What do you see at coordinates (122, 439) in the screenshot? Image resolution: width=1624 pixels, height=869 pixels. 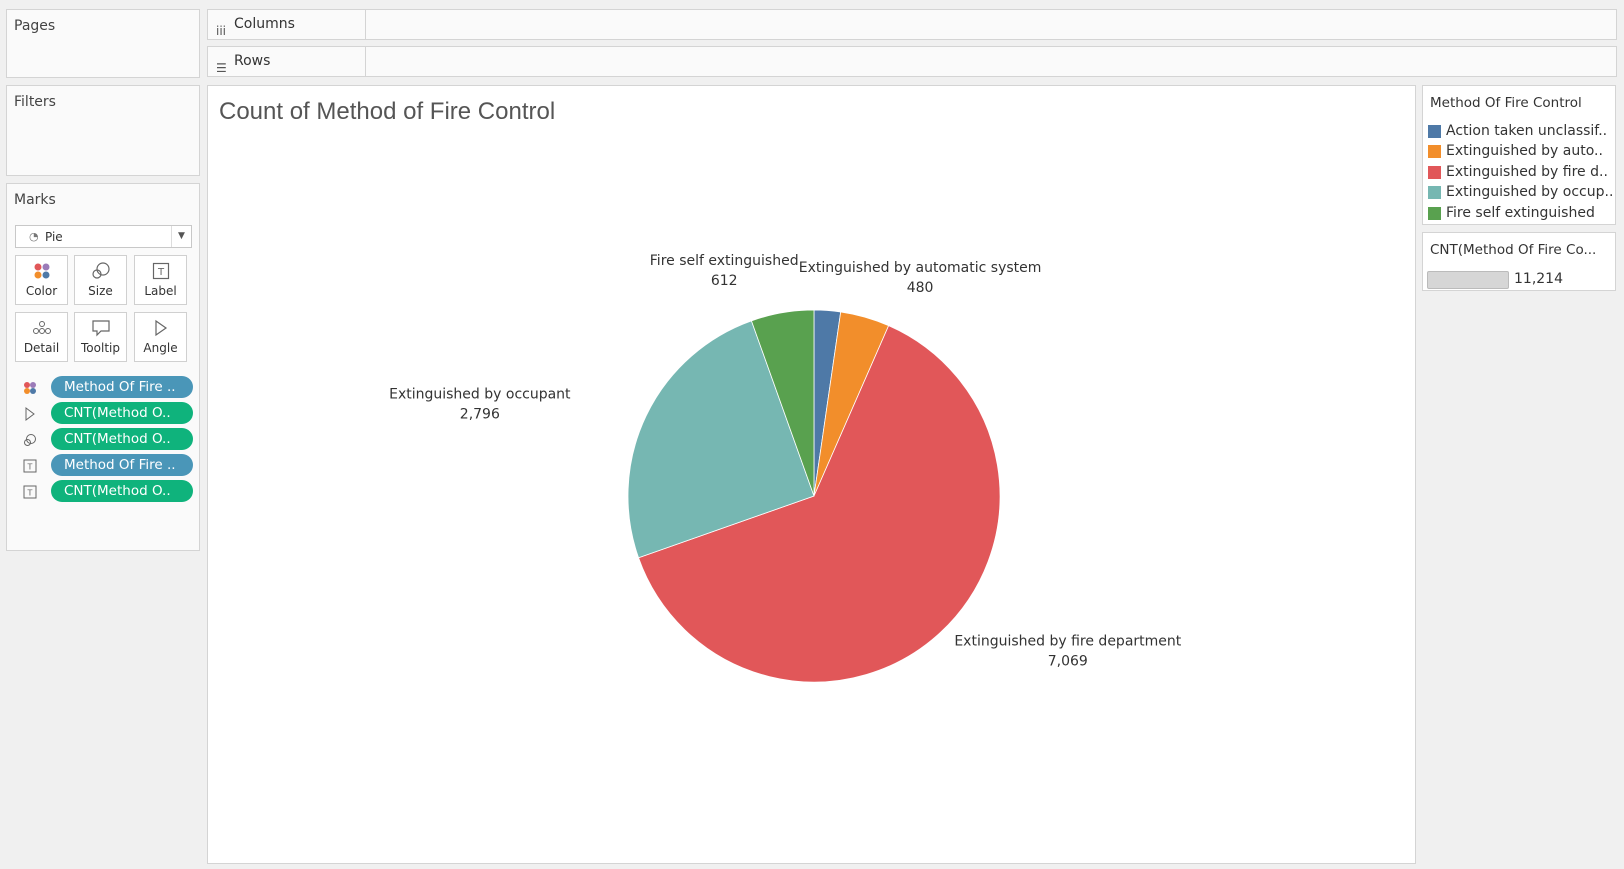 I see `size-field-pill: CNT(Method O..` at bounding box center [122, 439].